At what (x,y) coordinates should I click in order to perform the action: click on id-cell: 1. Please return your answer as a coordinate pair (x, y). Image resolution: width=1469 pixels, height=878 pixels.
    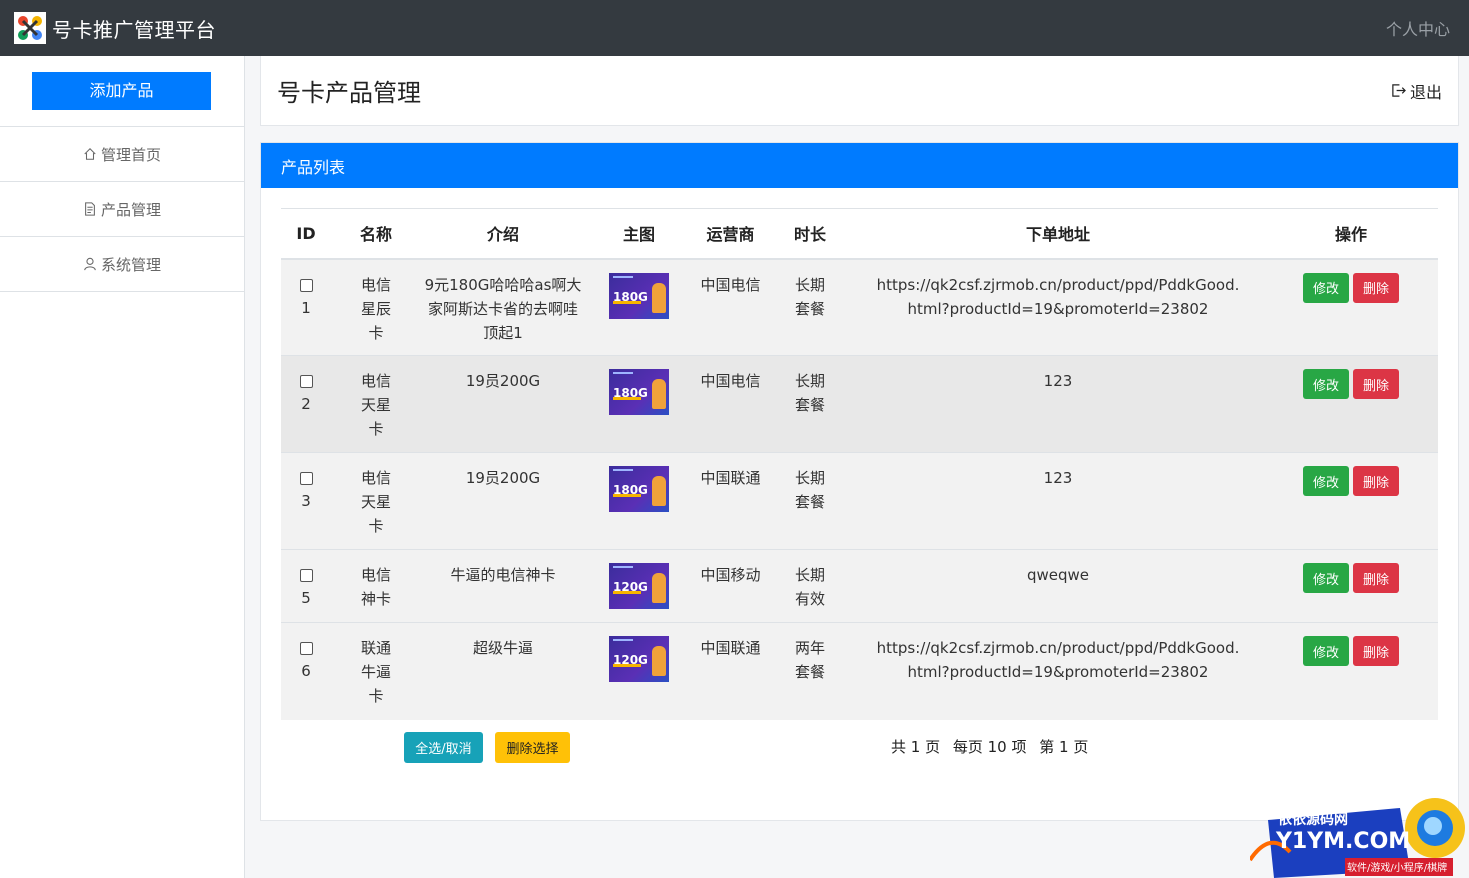
    Looking at the image, I should click on (306, 307).